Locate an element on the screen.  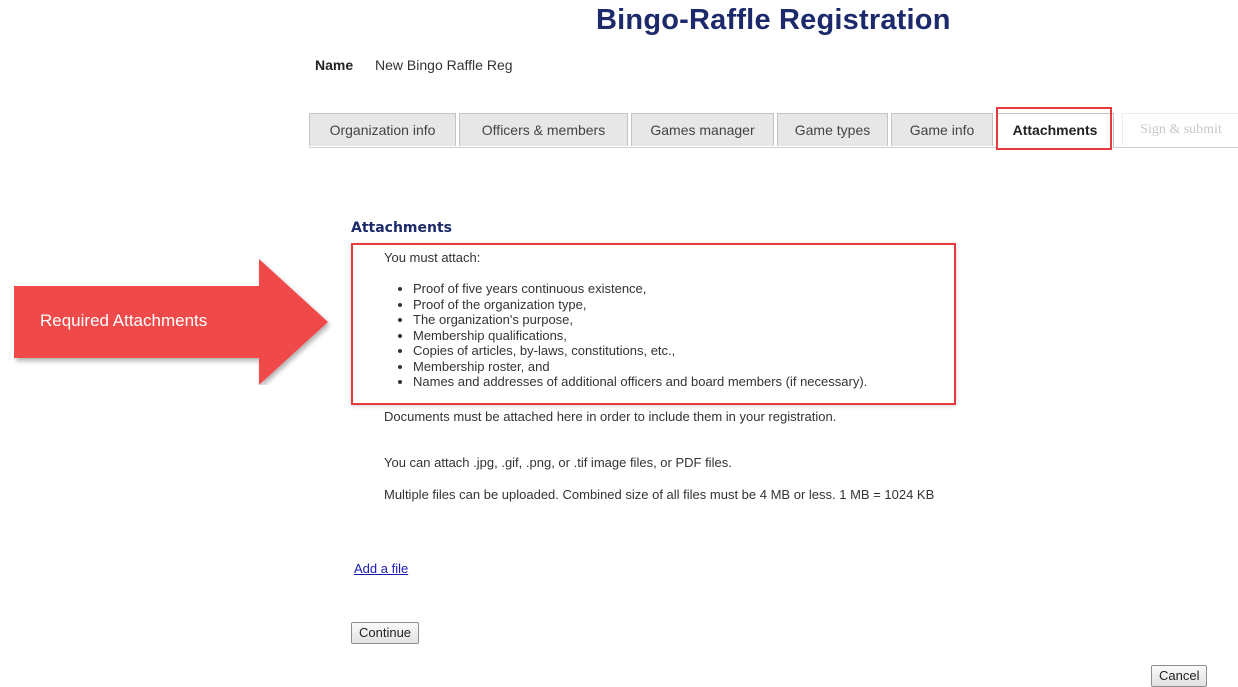
tab-organization-info: Organization info is located at coordinates (382, 129).